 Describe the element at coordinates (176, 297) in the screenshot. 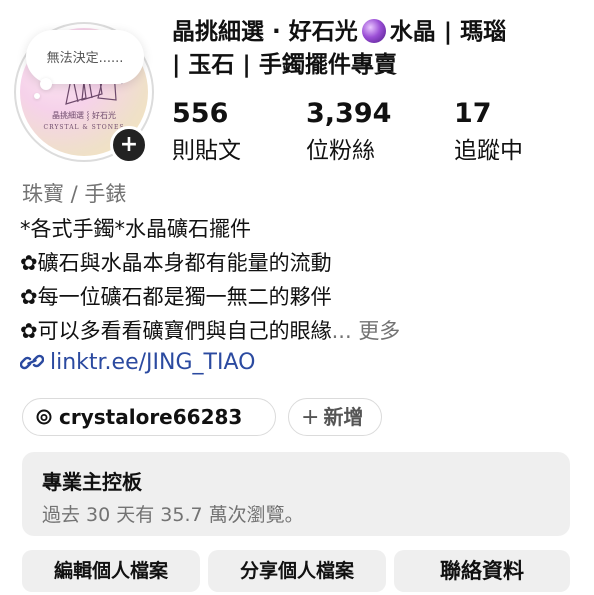

I see `bio-line: ✿每一位礦石都是獨一無二的夥伴` at that location.